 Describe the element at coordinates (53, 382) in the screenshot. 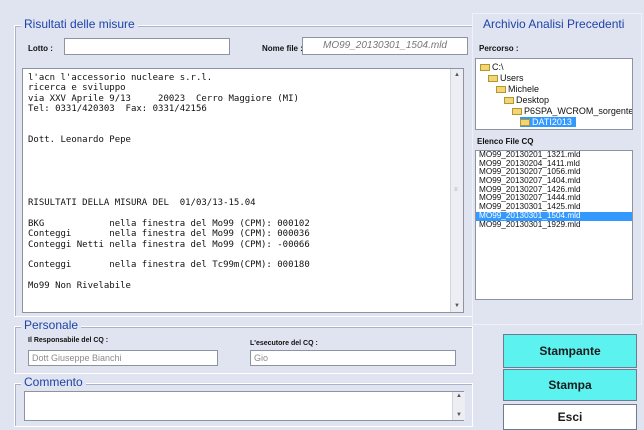

I see `commento-group-title: Commento` at that location.